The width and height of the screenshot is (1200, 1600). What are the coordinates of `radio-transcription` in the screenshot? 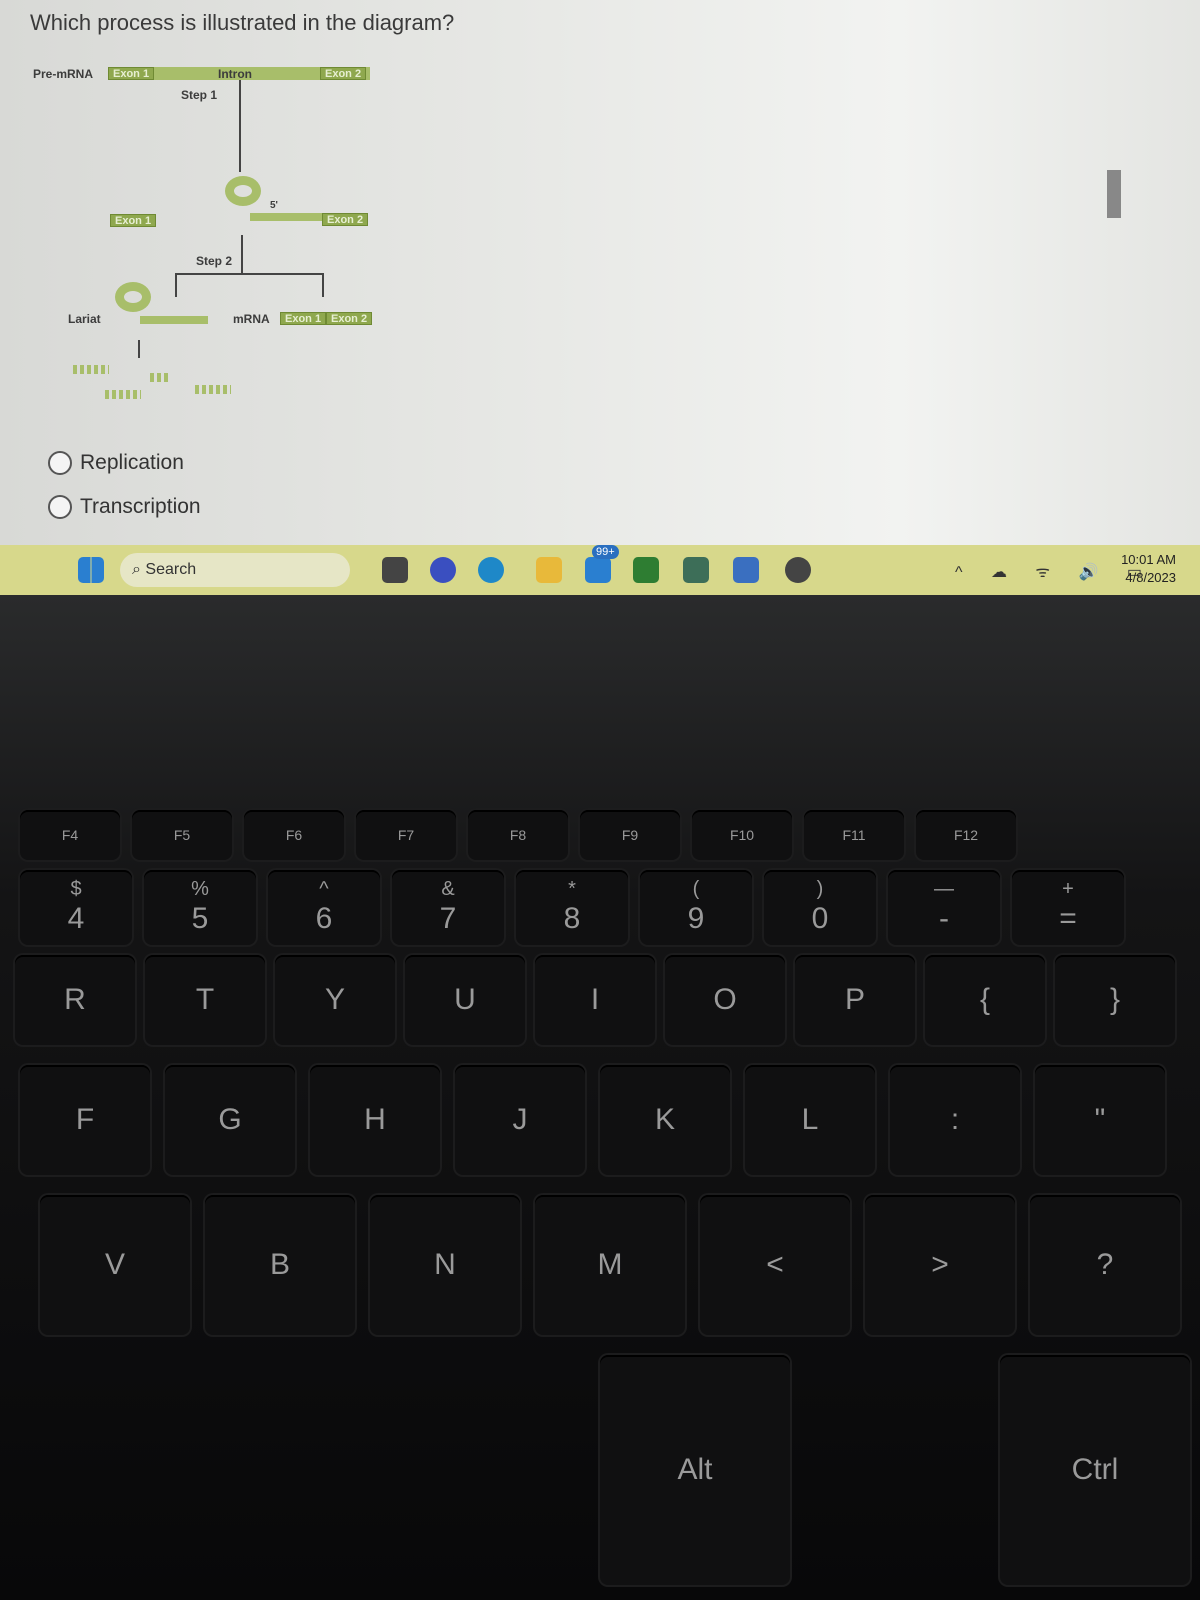 It's located at (60, 507).